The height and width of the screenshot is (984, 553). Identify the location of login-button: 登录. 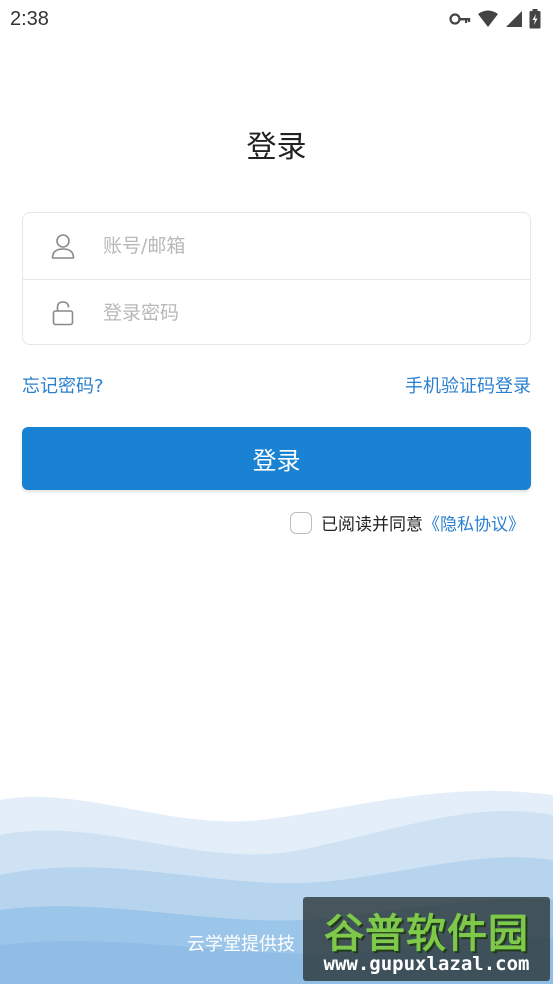
(276, 458).